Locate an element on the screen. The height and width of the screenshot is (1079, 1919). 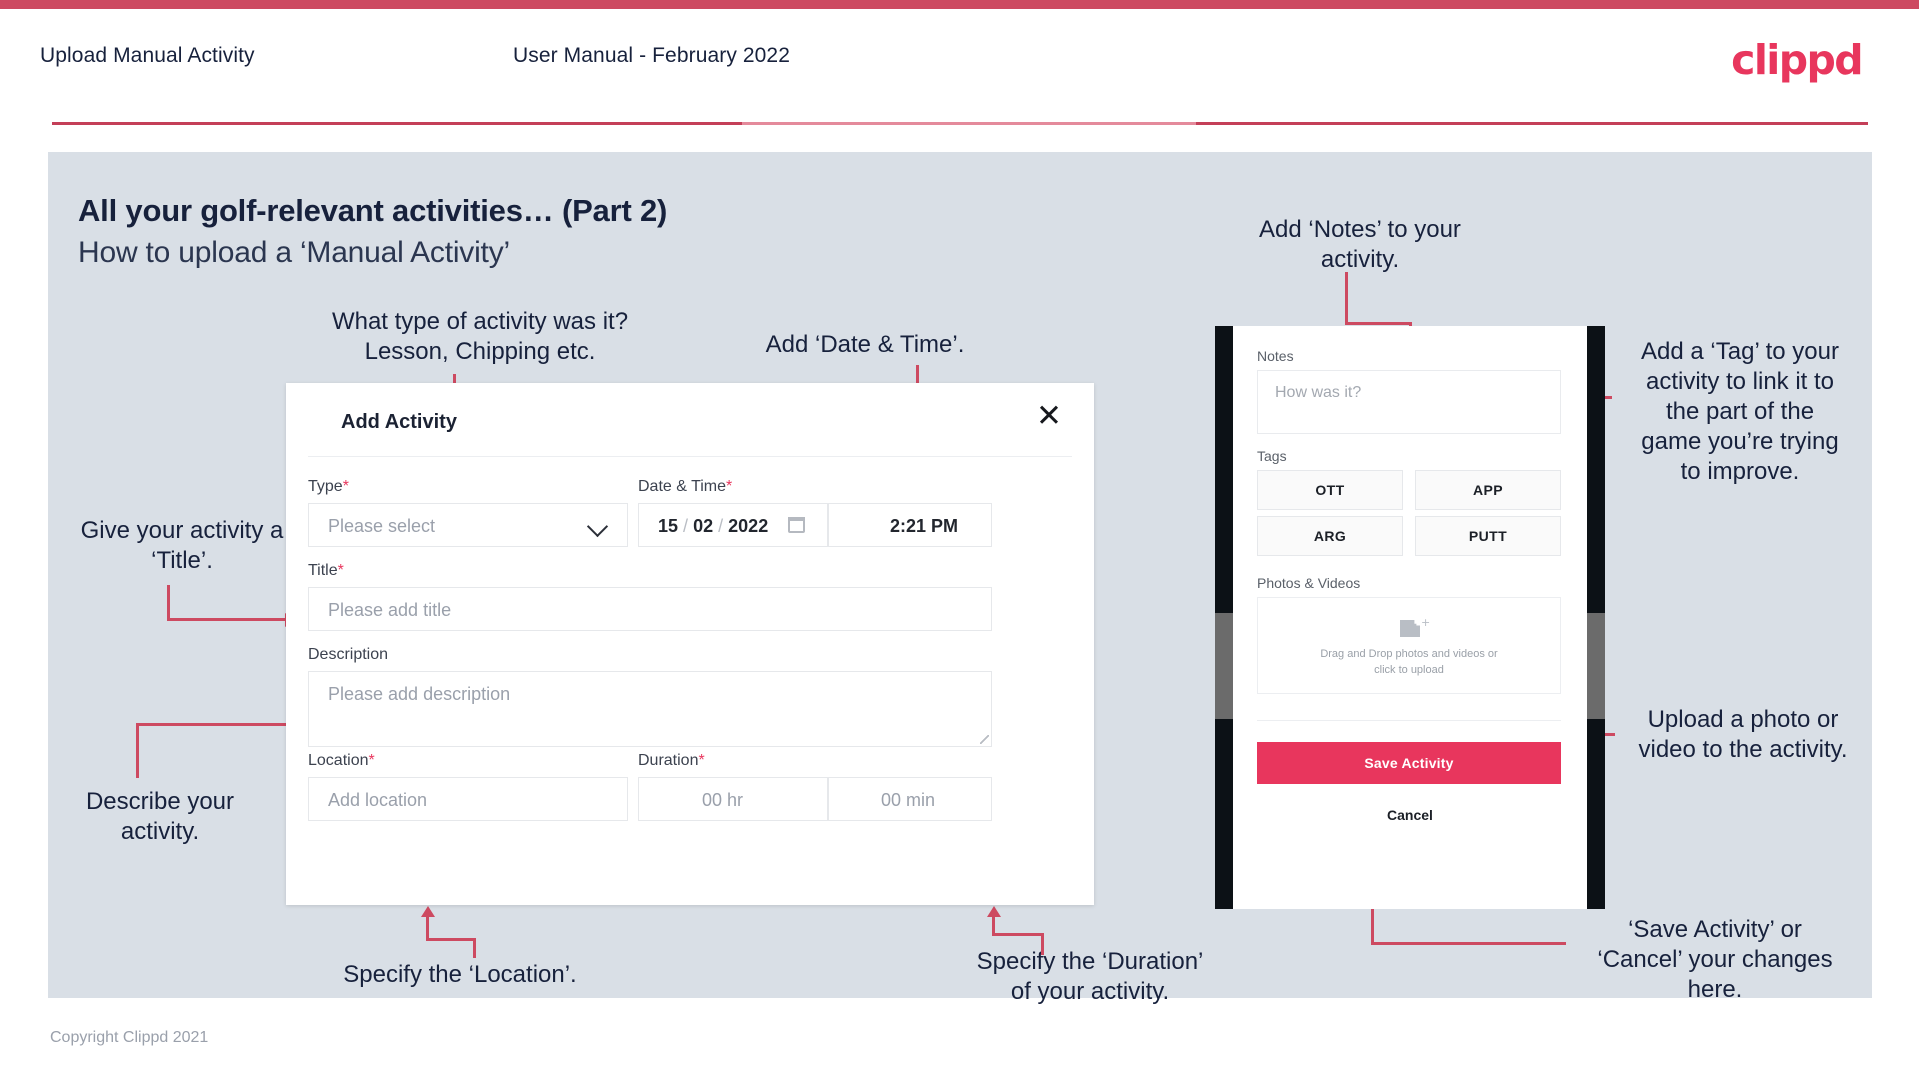
type-label: Type* is located at coordinates (328, 486).